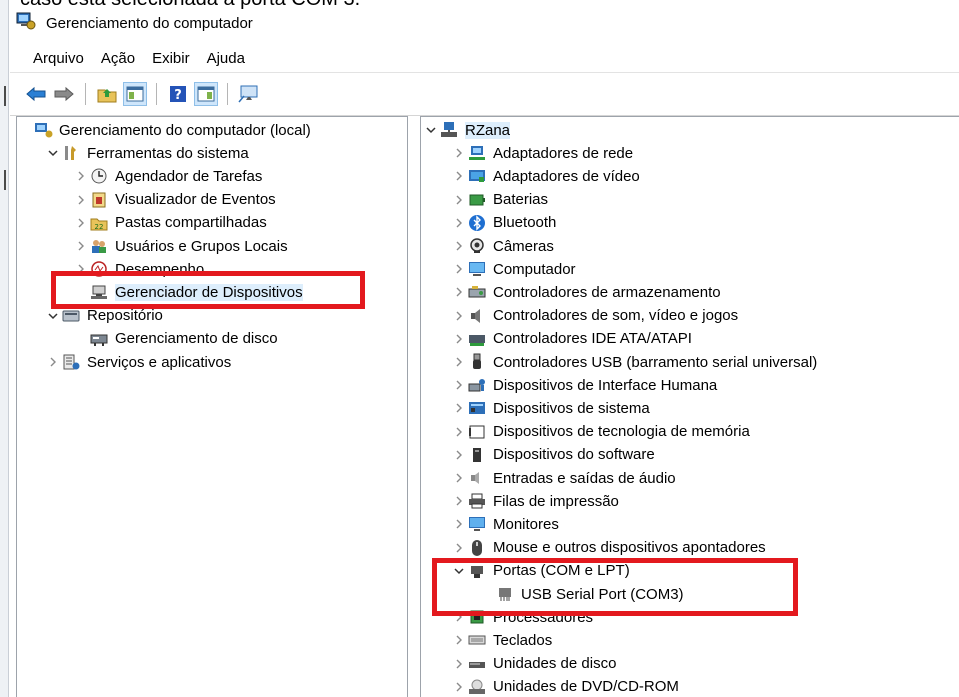 The height and width of the screenshot is (697, 959). I want to click on help-icon: ?, so click(178, 94).